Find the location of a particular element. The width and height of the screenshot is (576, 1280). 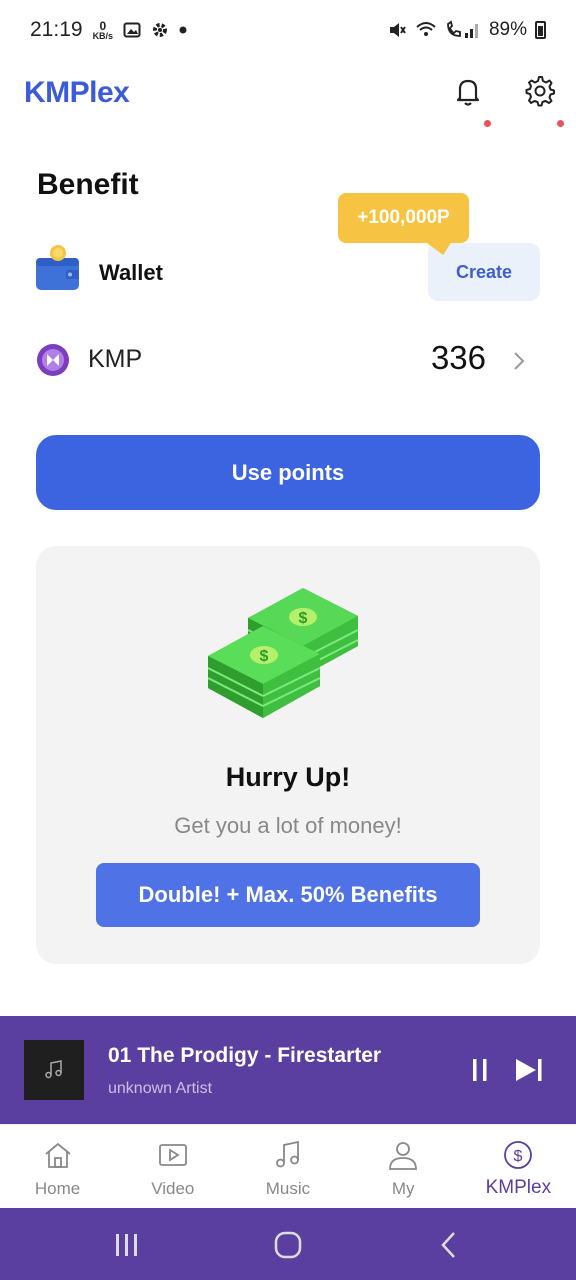

gear-icon is located at coordinates (540, 91).